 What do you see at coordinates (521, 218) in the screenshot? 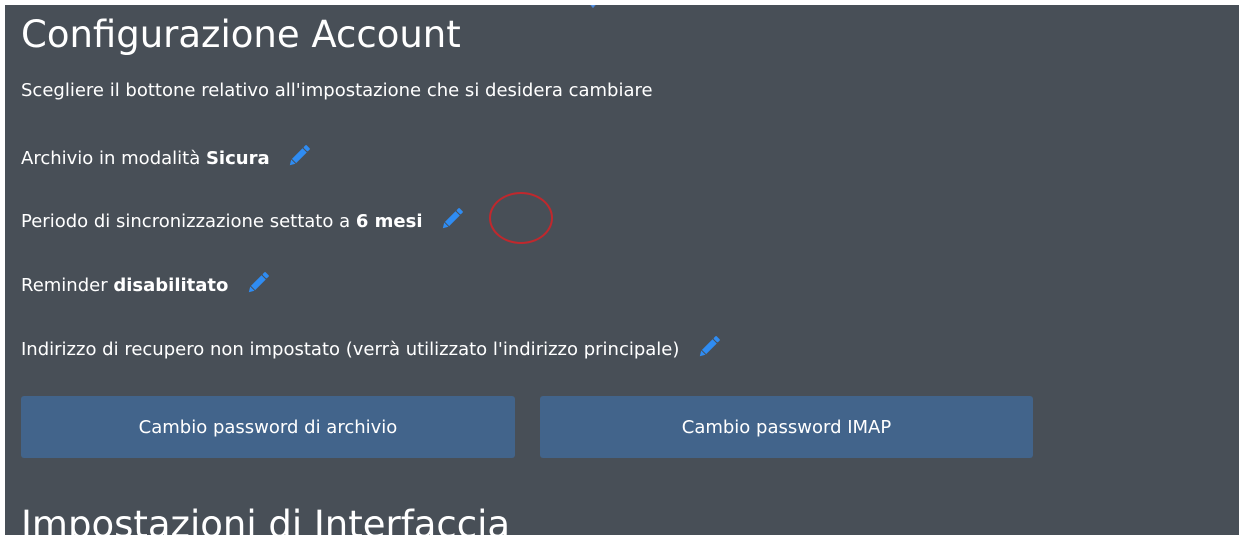
I see `highlight-circle` at bounding box center [521, 218].